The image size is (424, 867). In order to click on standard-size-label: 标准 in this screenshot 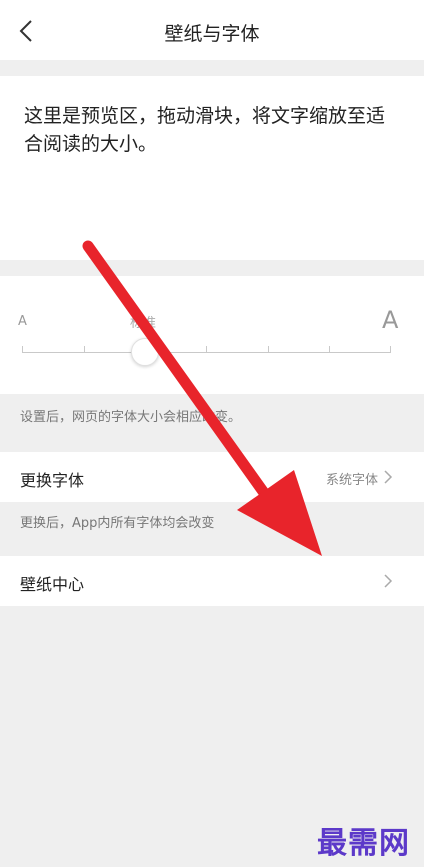, I will do `click(143, 323)`.